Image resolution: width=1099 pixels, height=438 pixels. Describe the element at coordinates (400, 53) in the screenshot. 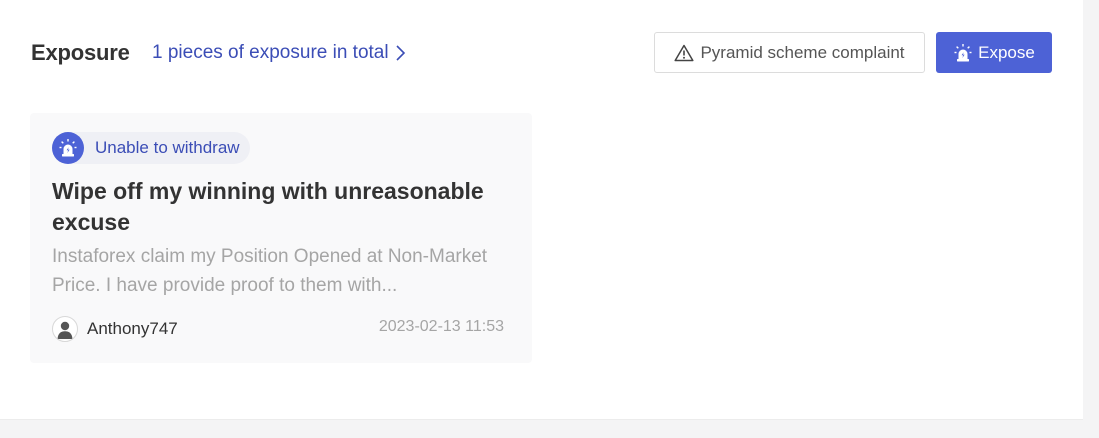

I see `chevron-right-icon` at that location.